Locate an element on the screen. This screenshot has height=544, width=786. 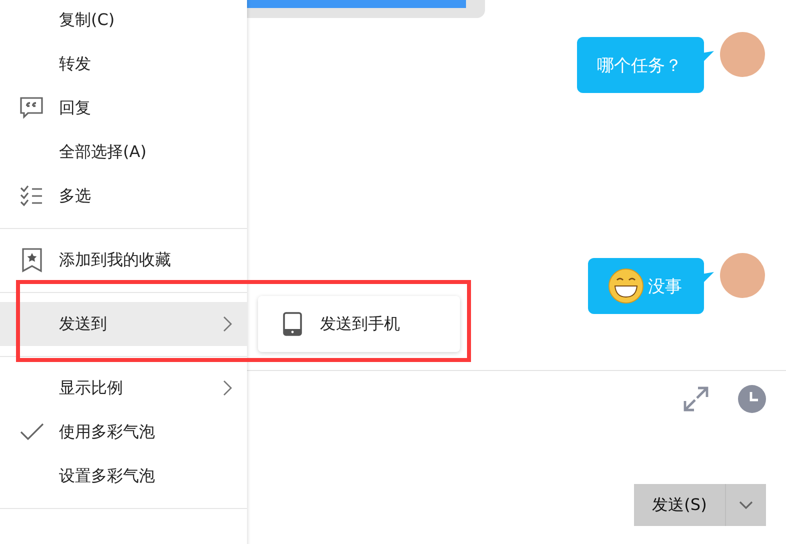
bookmark-star-icon is located at coordinates (31, 260).